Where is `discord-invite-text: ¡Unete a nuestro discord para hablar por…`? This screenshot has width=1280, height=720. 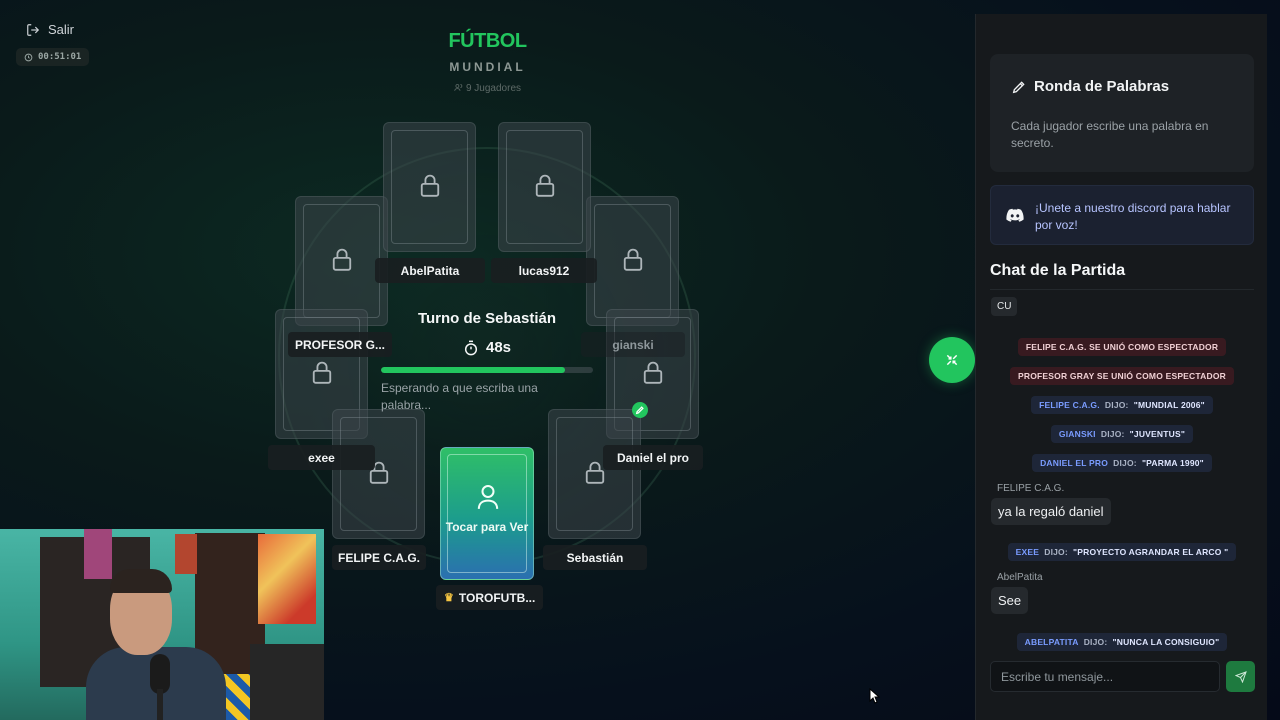 discord-invite-text: ¡Unete a nuestro discord para hablar por… is located at coordinates (1133, 216).